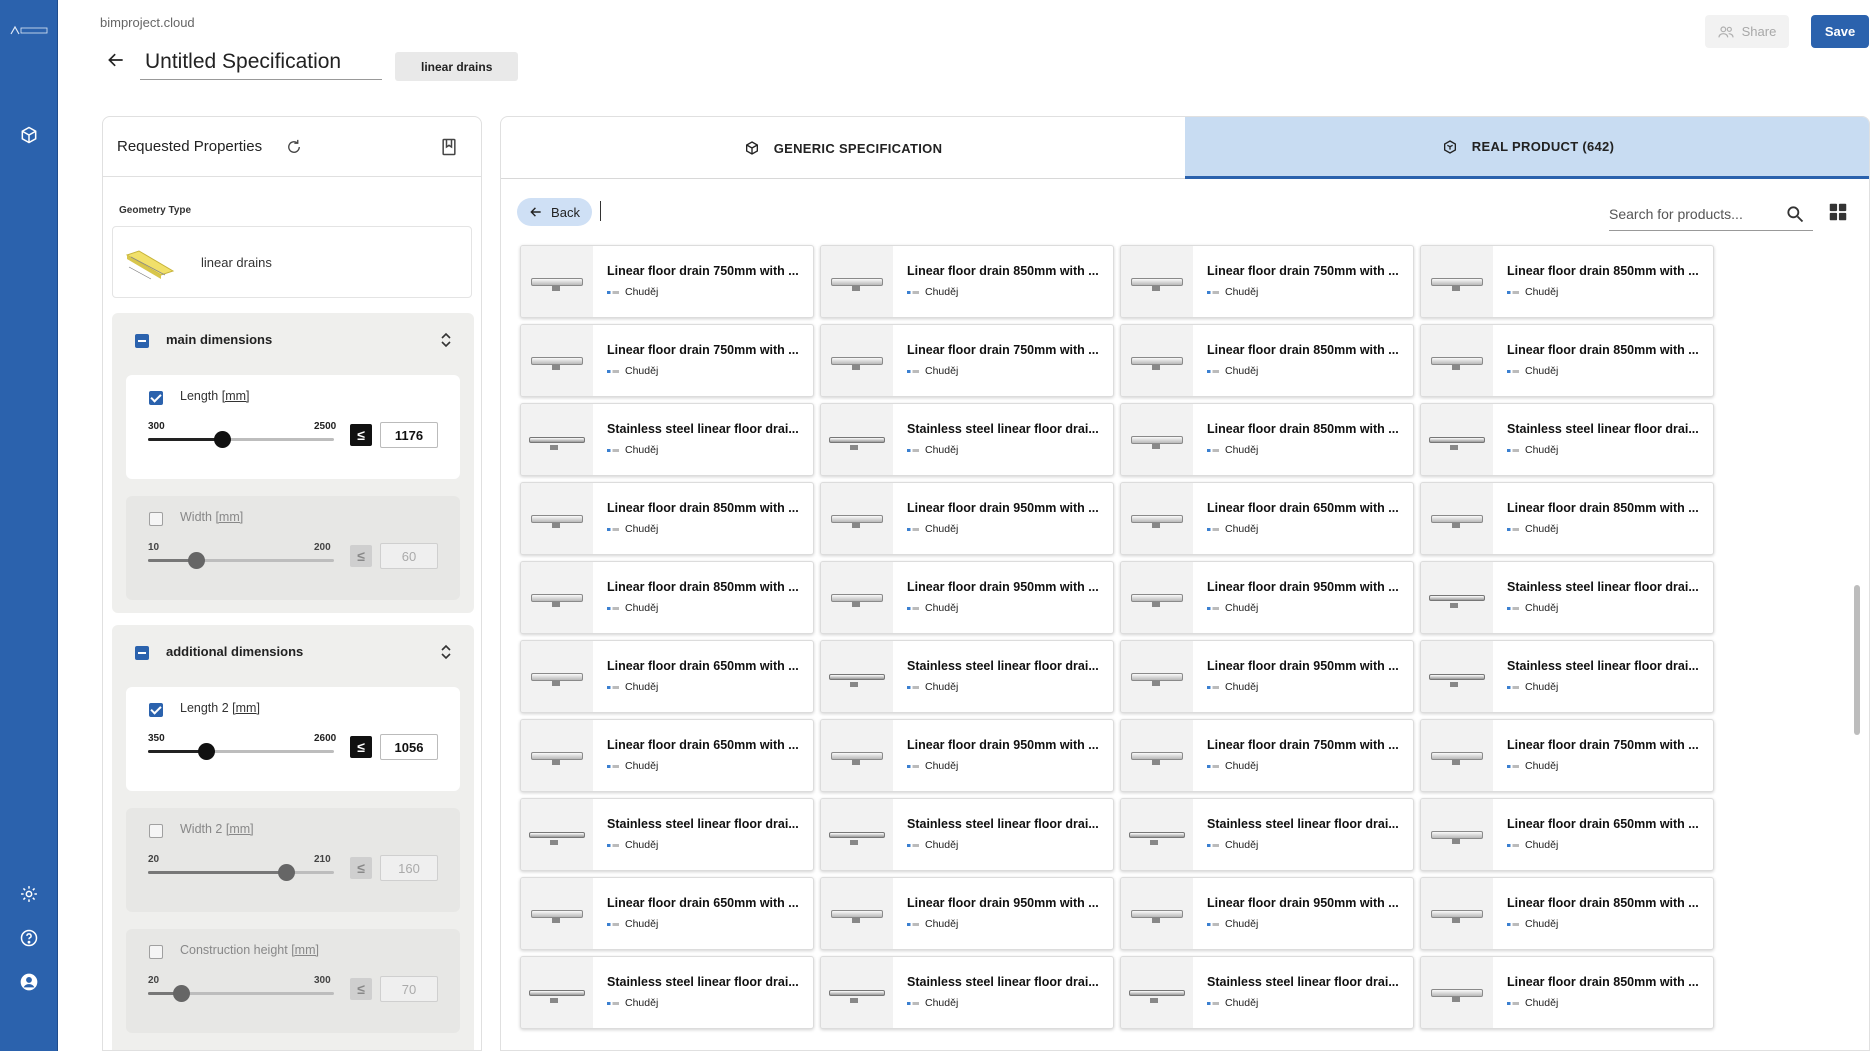 The image size is (1874, 1051). What do you see at coordinates (449, 147) in the screenshot?
I see `bookmark-icon` at bounding box center [449, 147].